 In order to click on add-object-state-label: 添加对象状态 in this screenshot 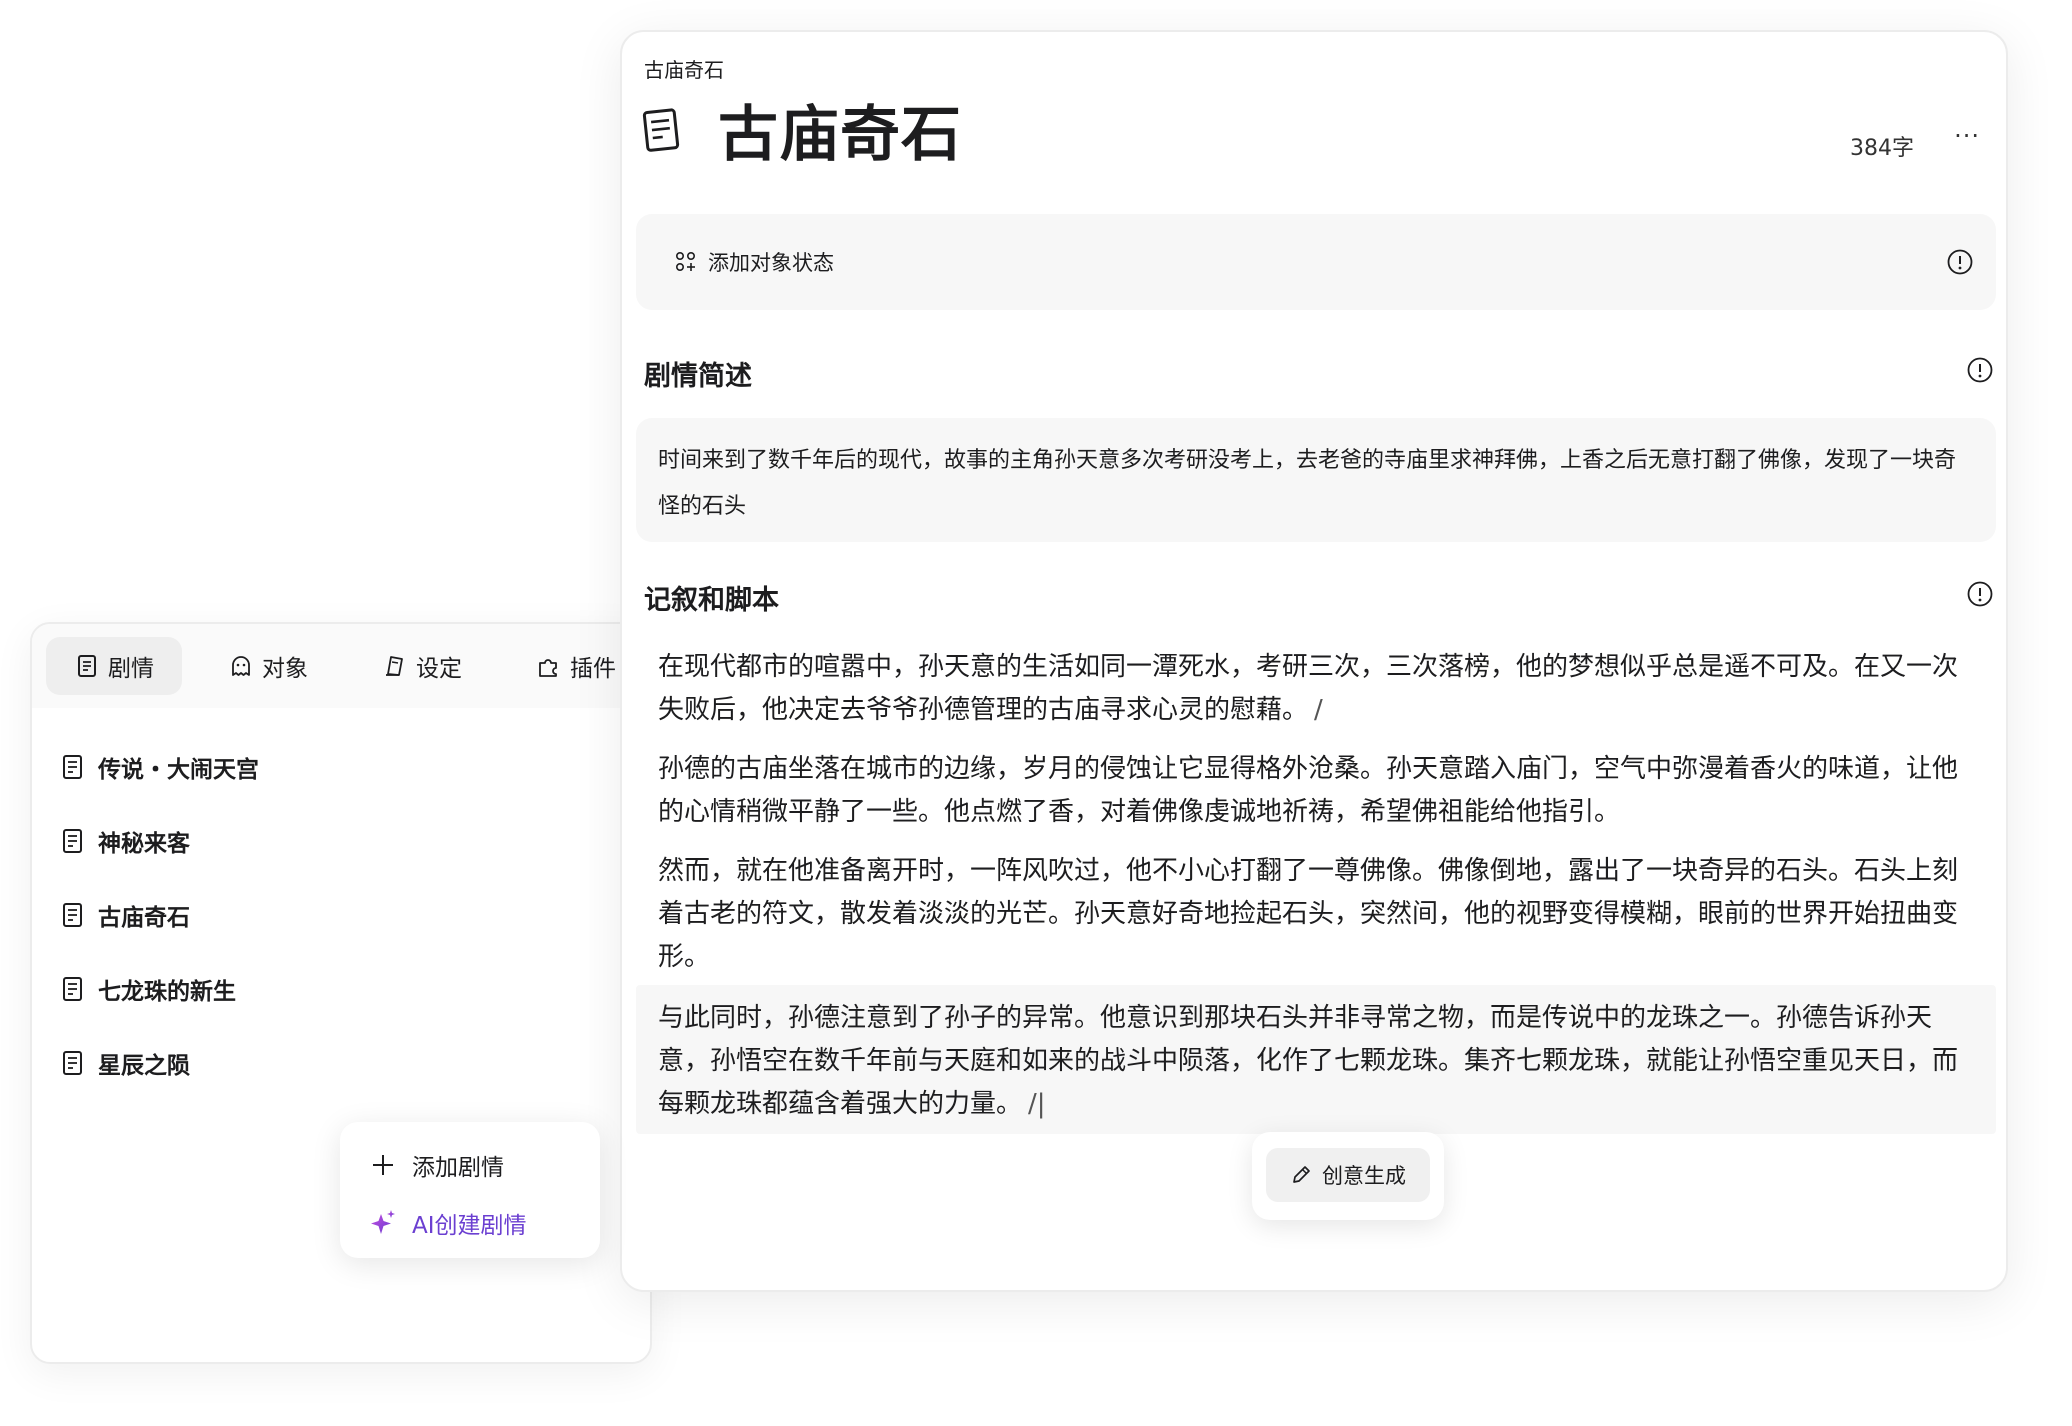, I will do `click(771, 263)`.